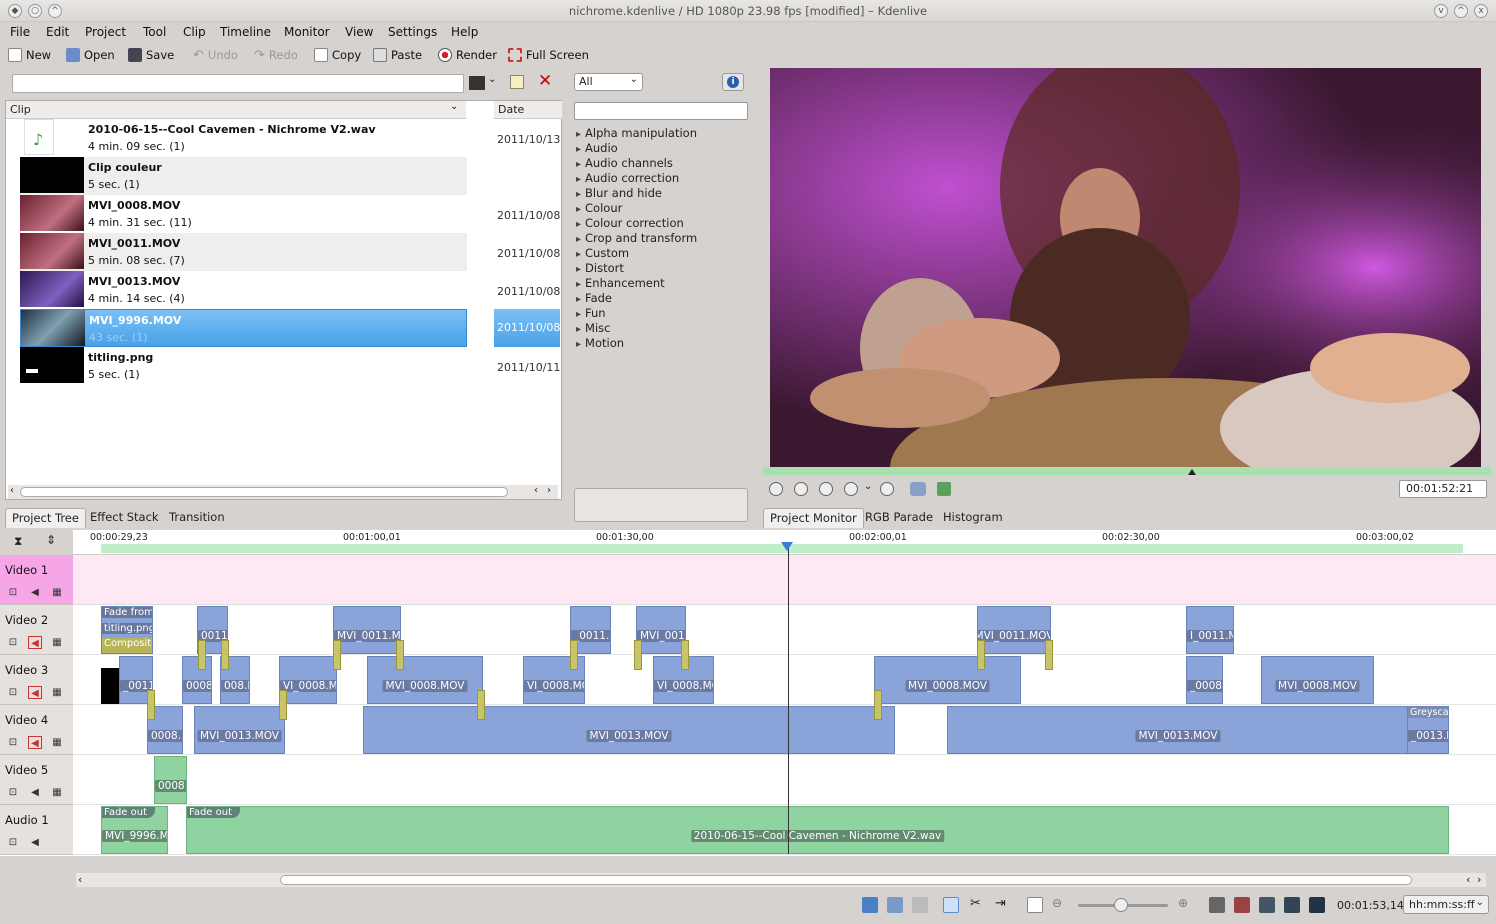  I want to click on menu-file: File, so click(20, 32).